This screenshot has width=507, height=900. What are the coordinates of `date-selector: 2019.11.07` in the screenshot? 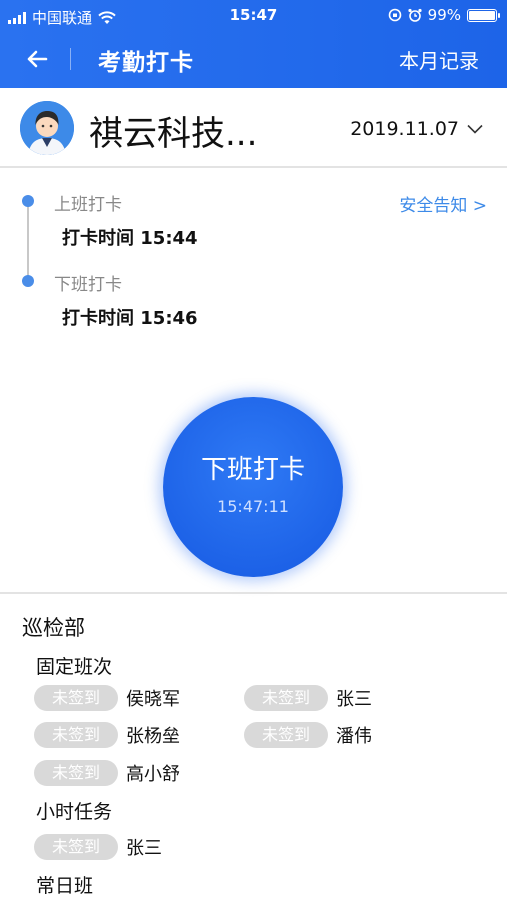 It's located at (416, 129).